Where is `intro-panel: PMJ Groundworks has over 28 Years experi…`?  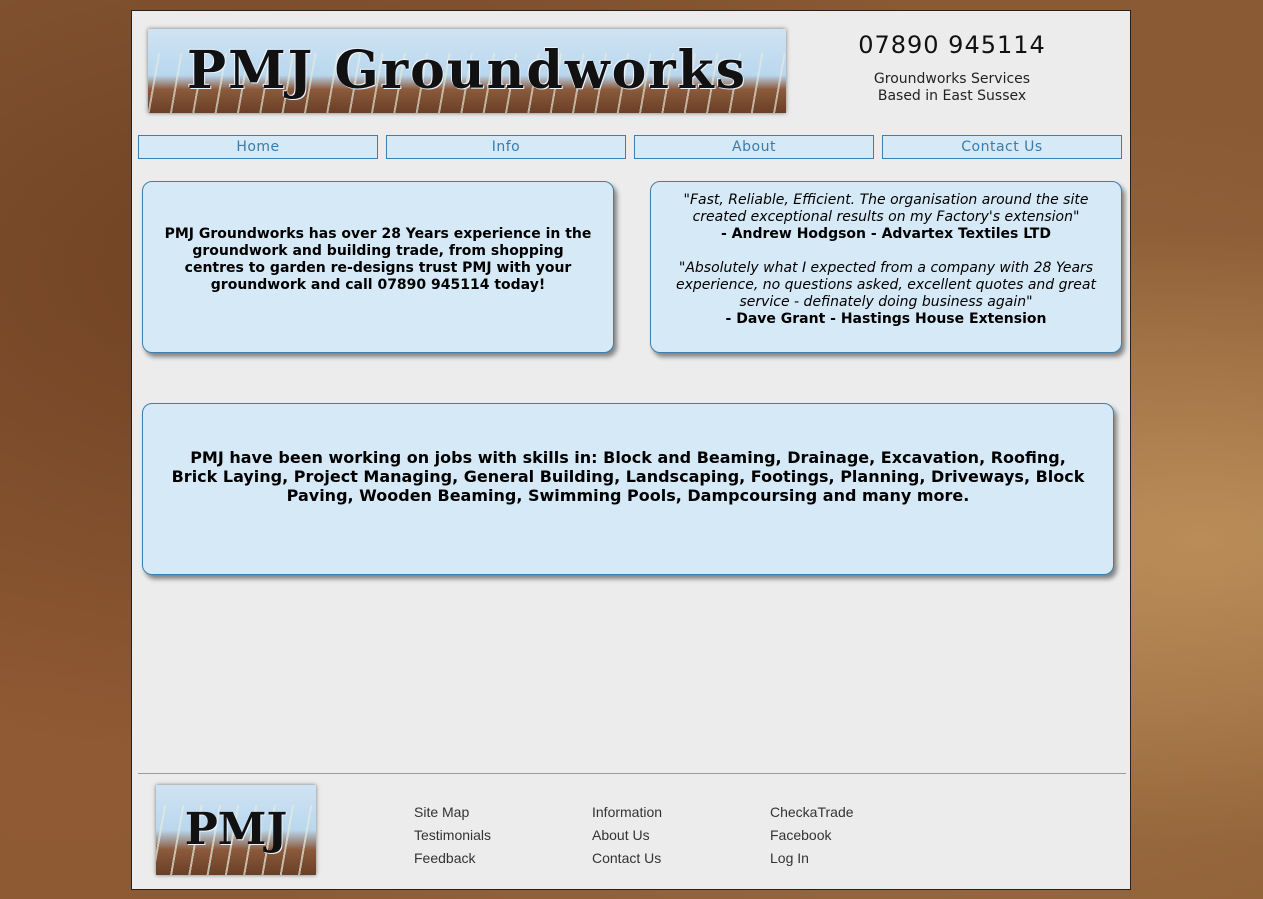
intro-panel: PMJ Groundworks has over 28 Years experi… is located at coordinates (378, 267).